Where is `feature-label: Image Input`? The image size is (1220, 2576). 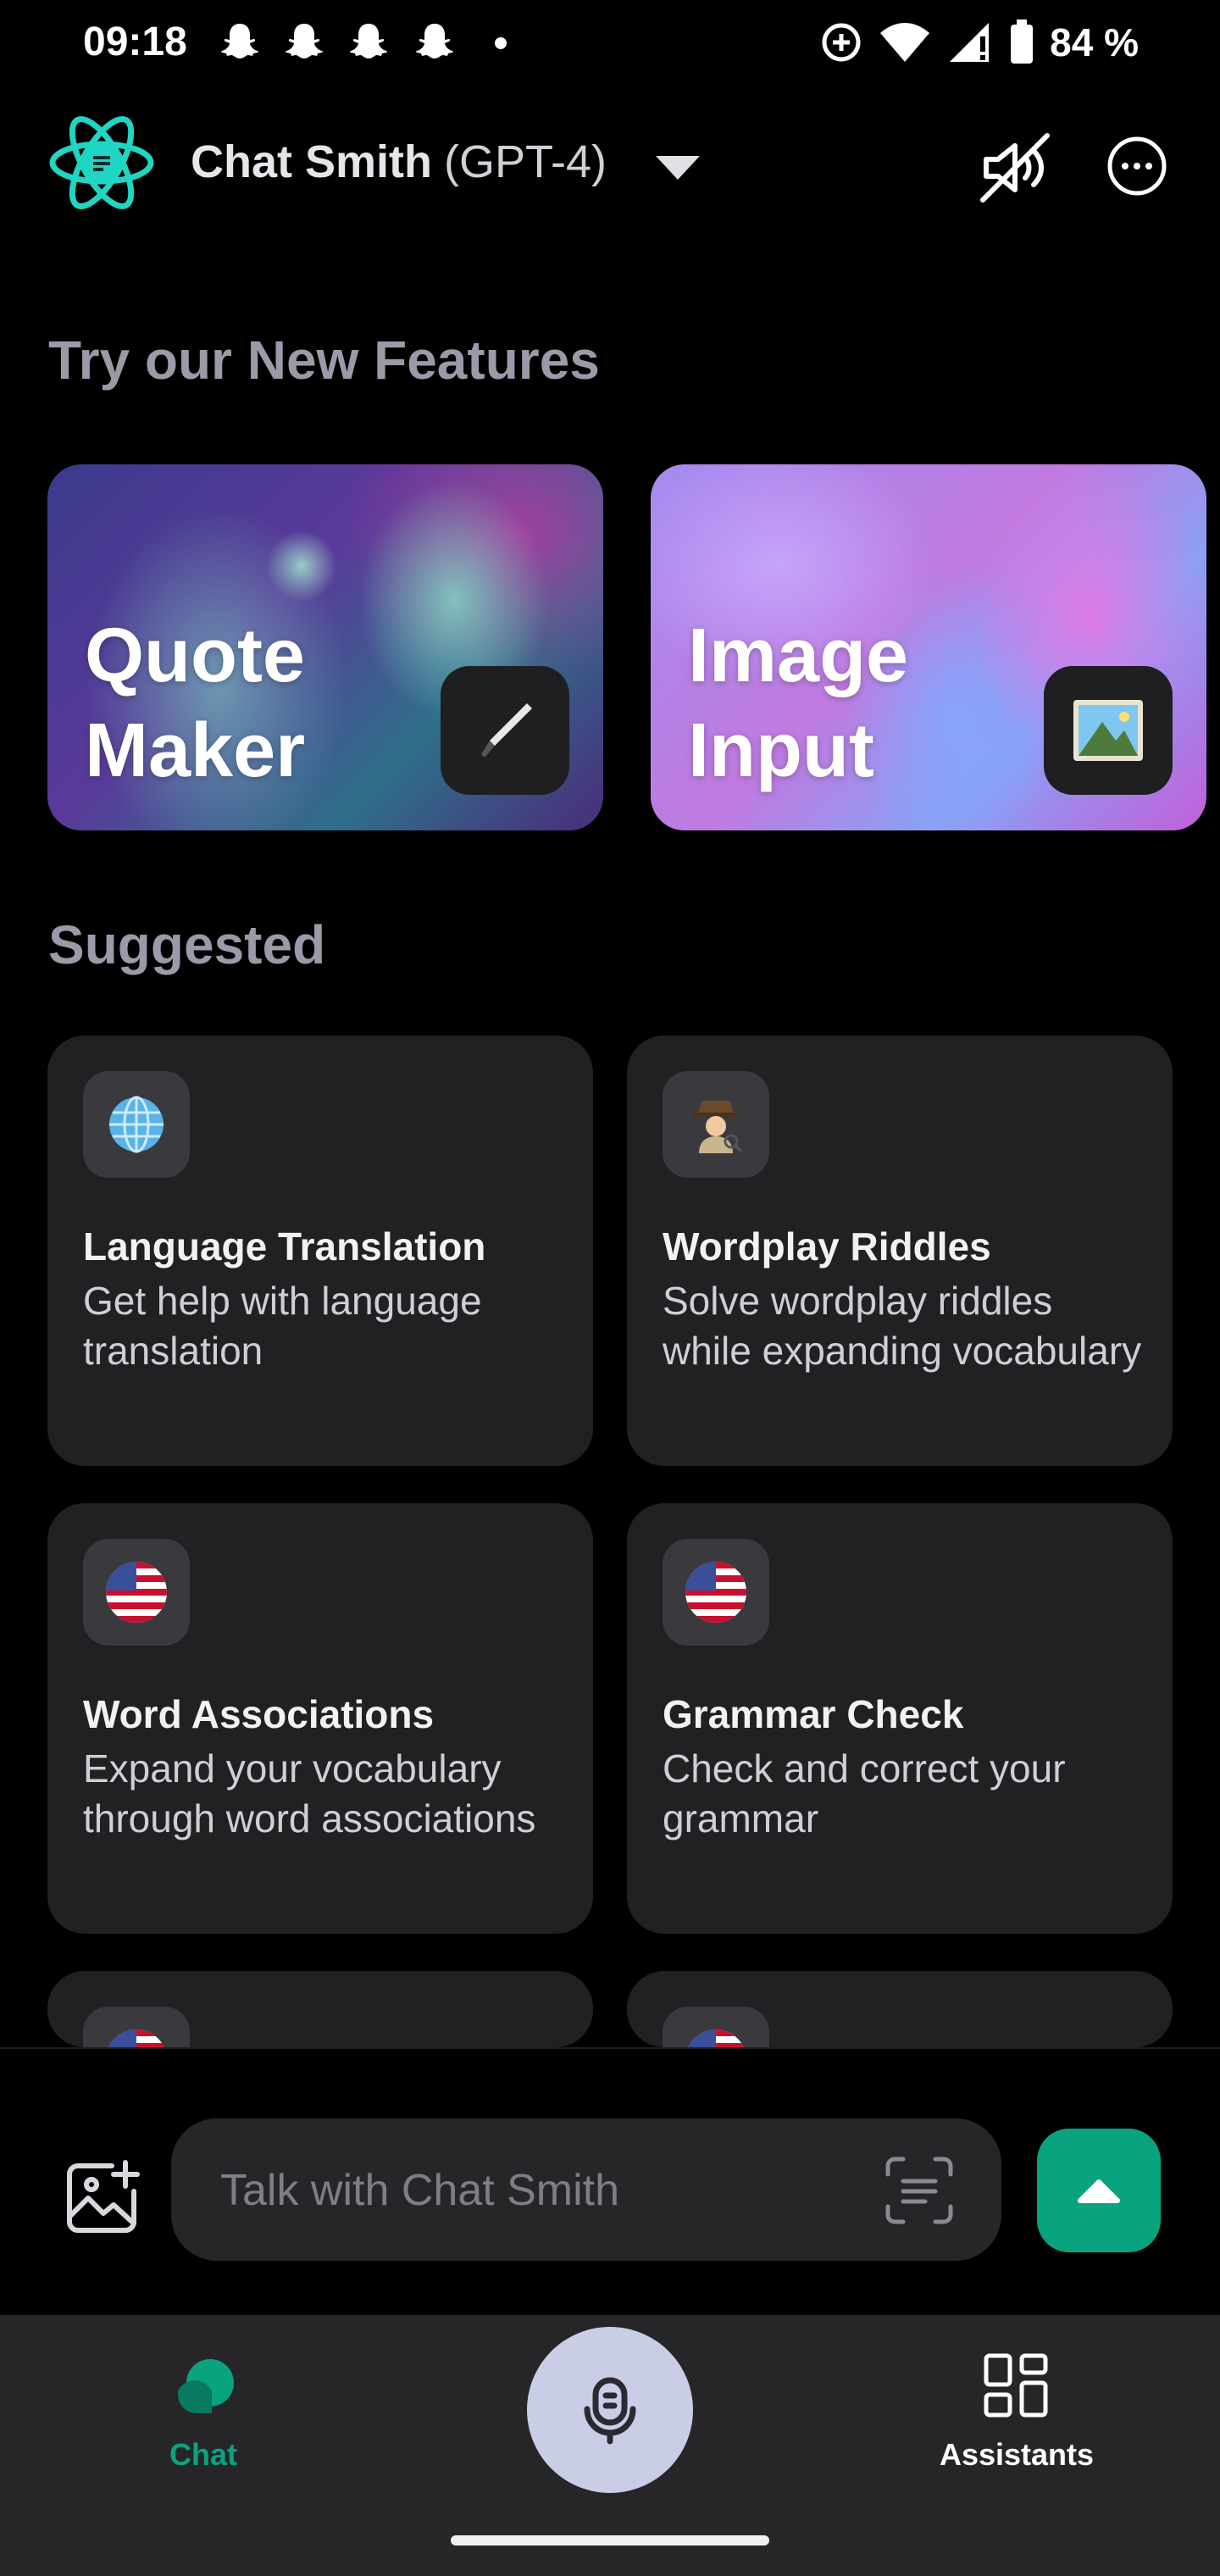 feature-label: Image Input is located at coordinates (798, 703).